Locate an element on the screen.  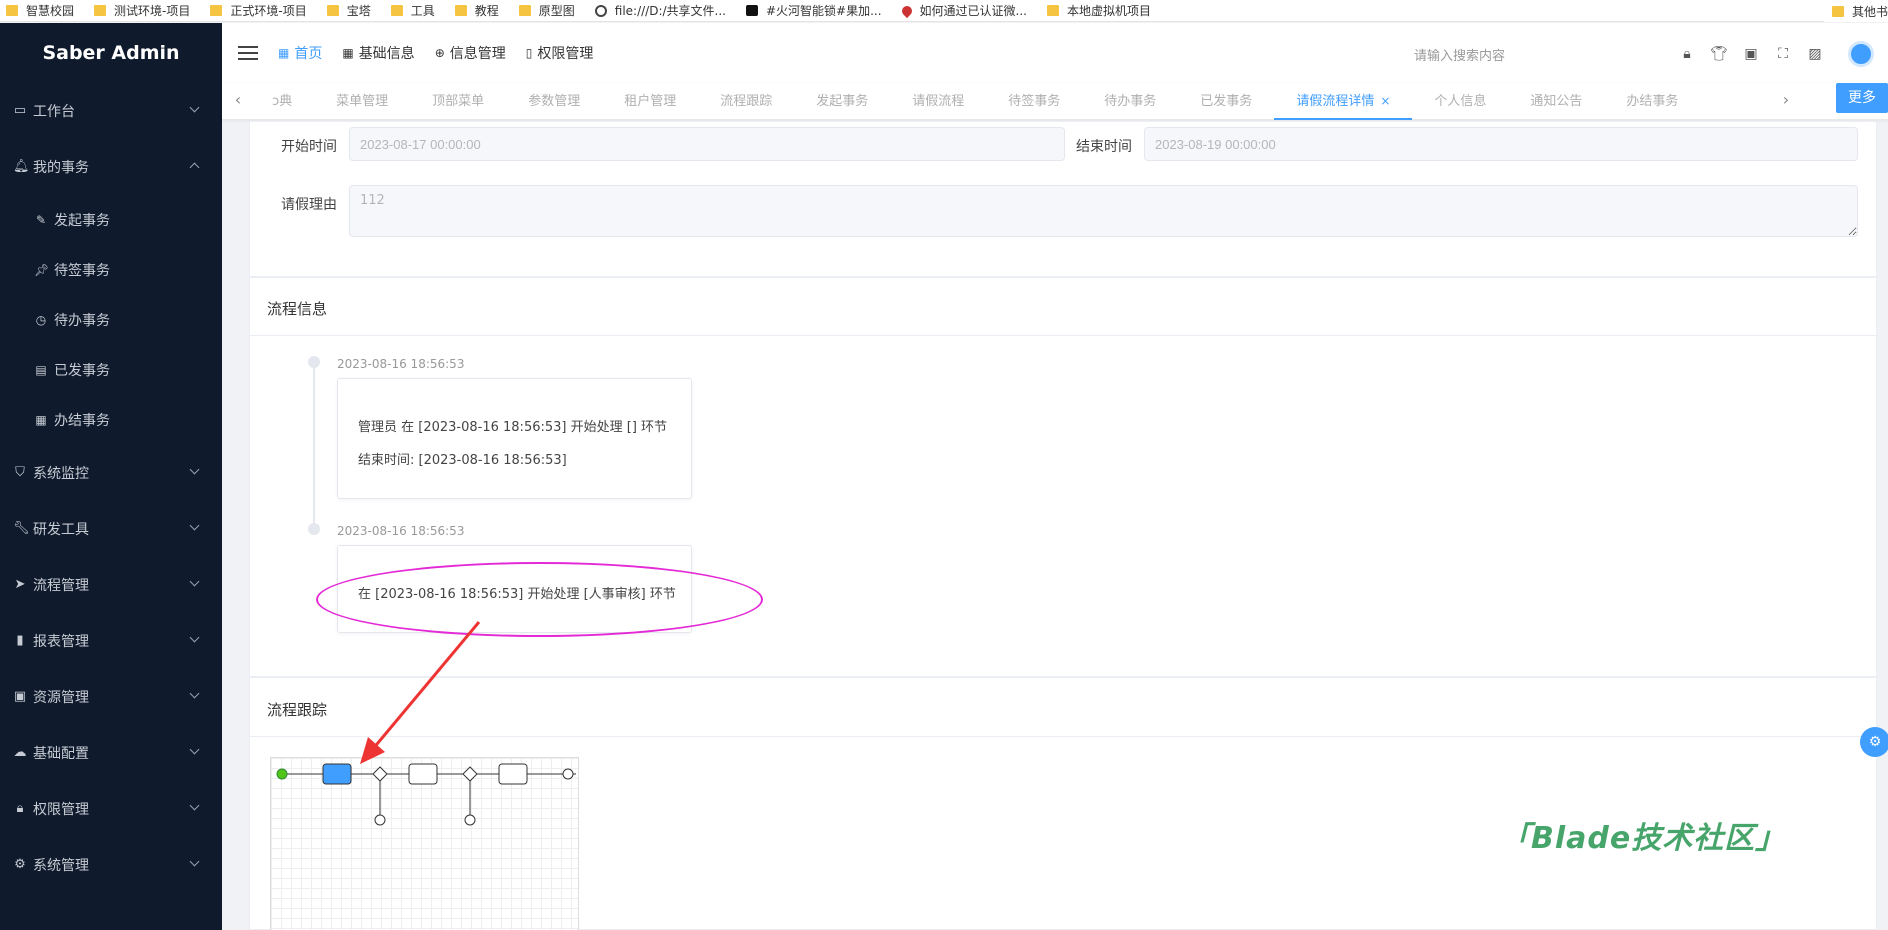
settings-gear-icon: ⚙ is located at coordinates (1874, 742).